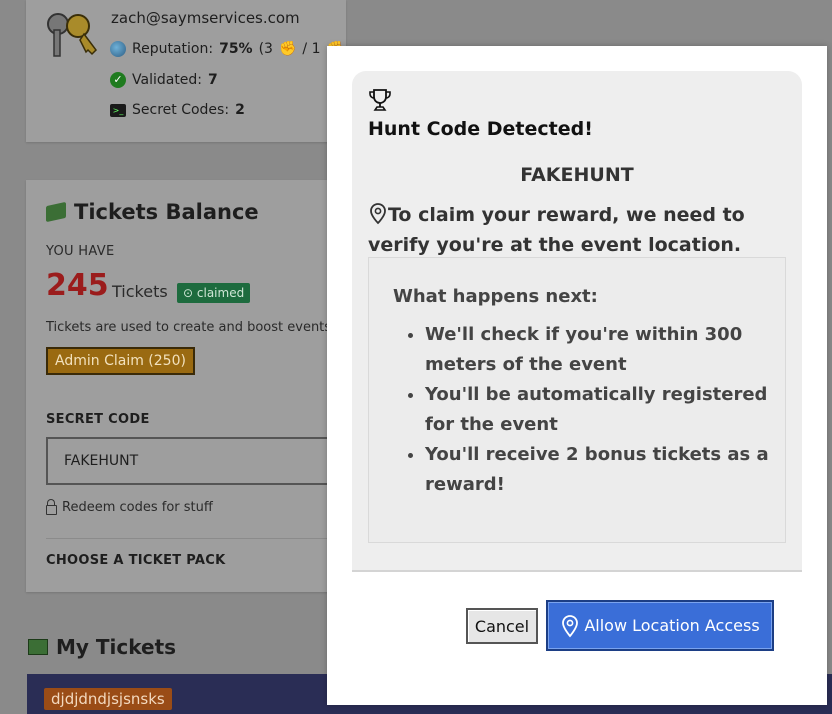 The image size is (832, 714). Describe the element at coordinates (220, 293) in the screenshot. I see `claimed-badge-text: claimed` at that location.